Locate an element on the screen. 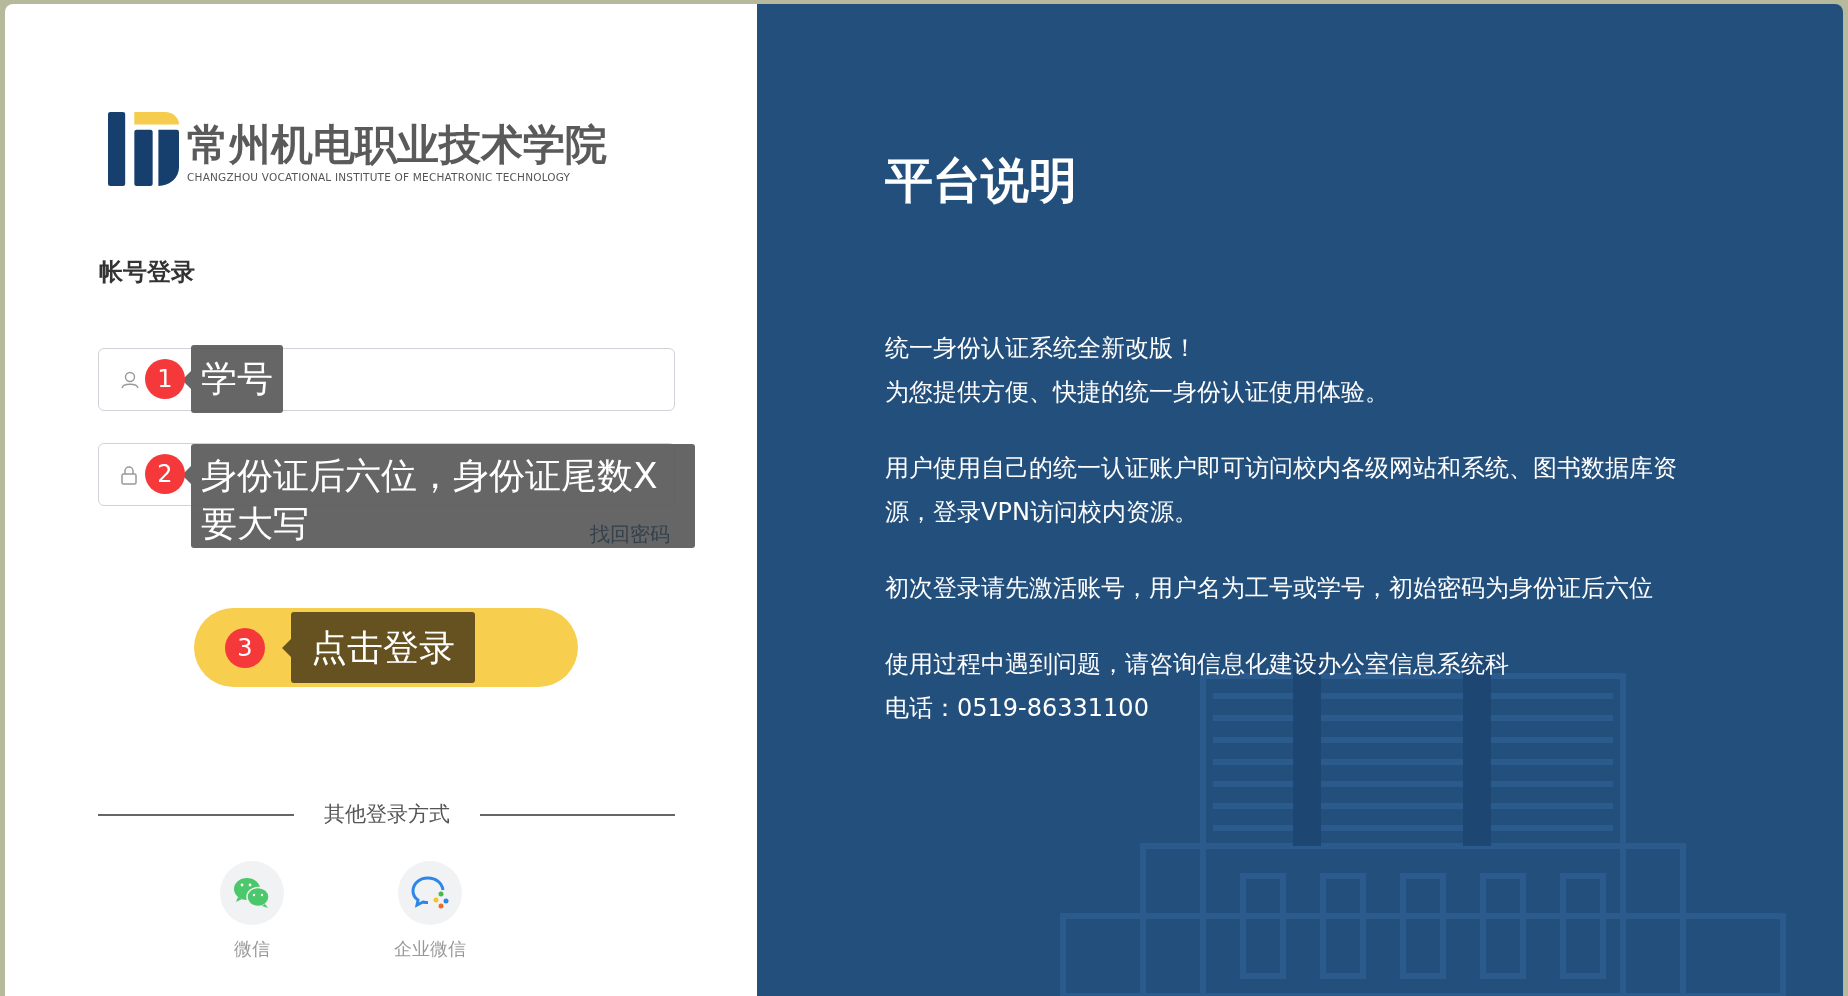  info-text: 统一身份认证系统全新改版！ is located at coordinates (1041, 348).